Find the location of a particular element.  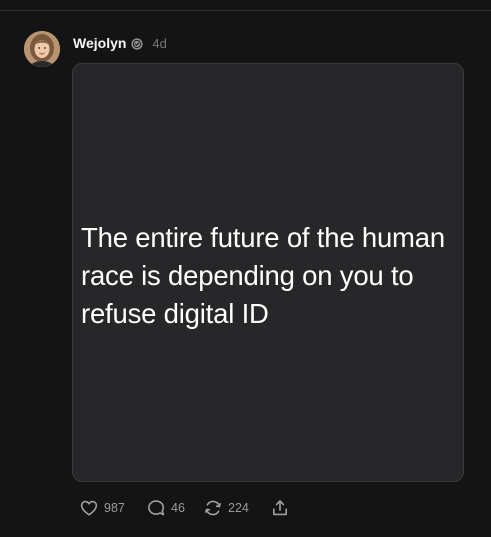

action-bar: 987 46 224 is located at coordinates (186, 508).